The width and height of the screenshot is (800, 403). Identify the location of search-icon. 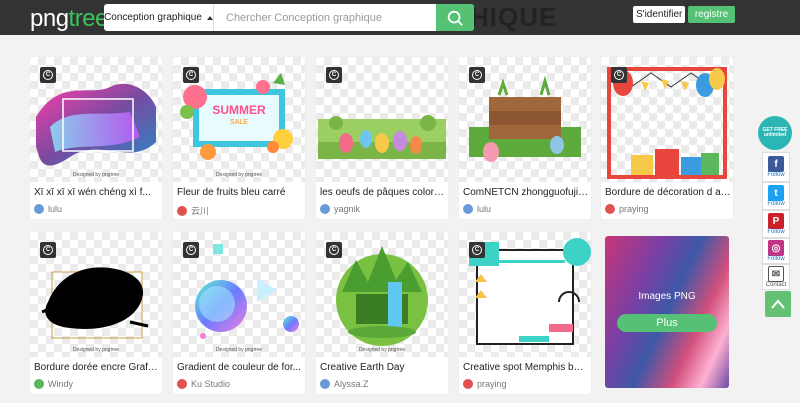
(455, 18).